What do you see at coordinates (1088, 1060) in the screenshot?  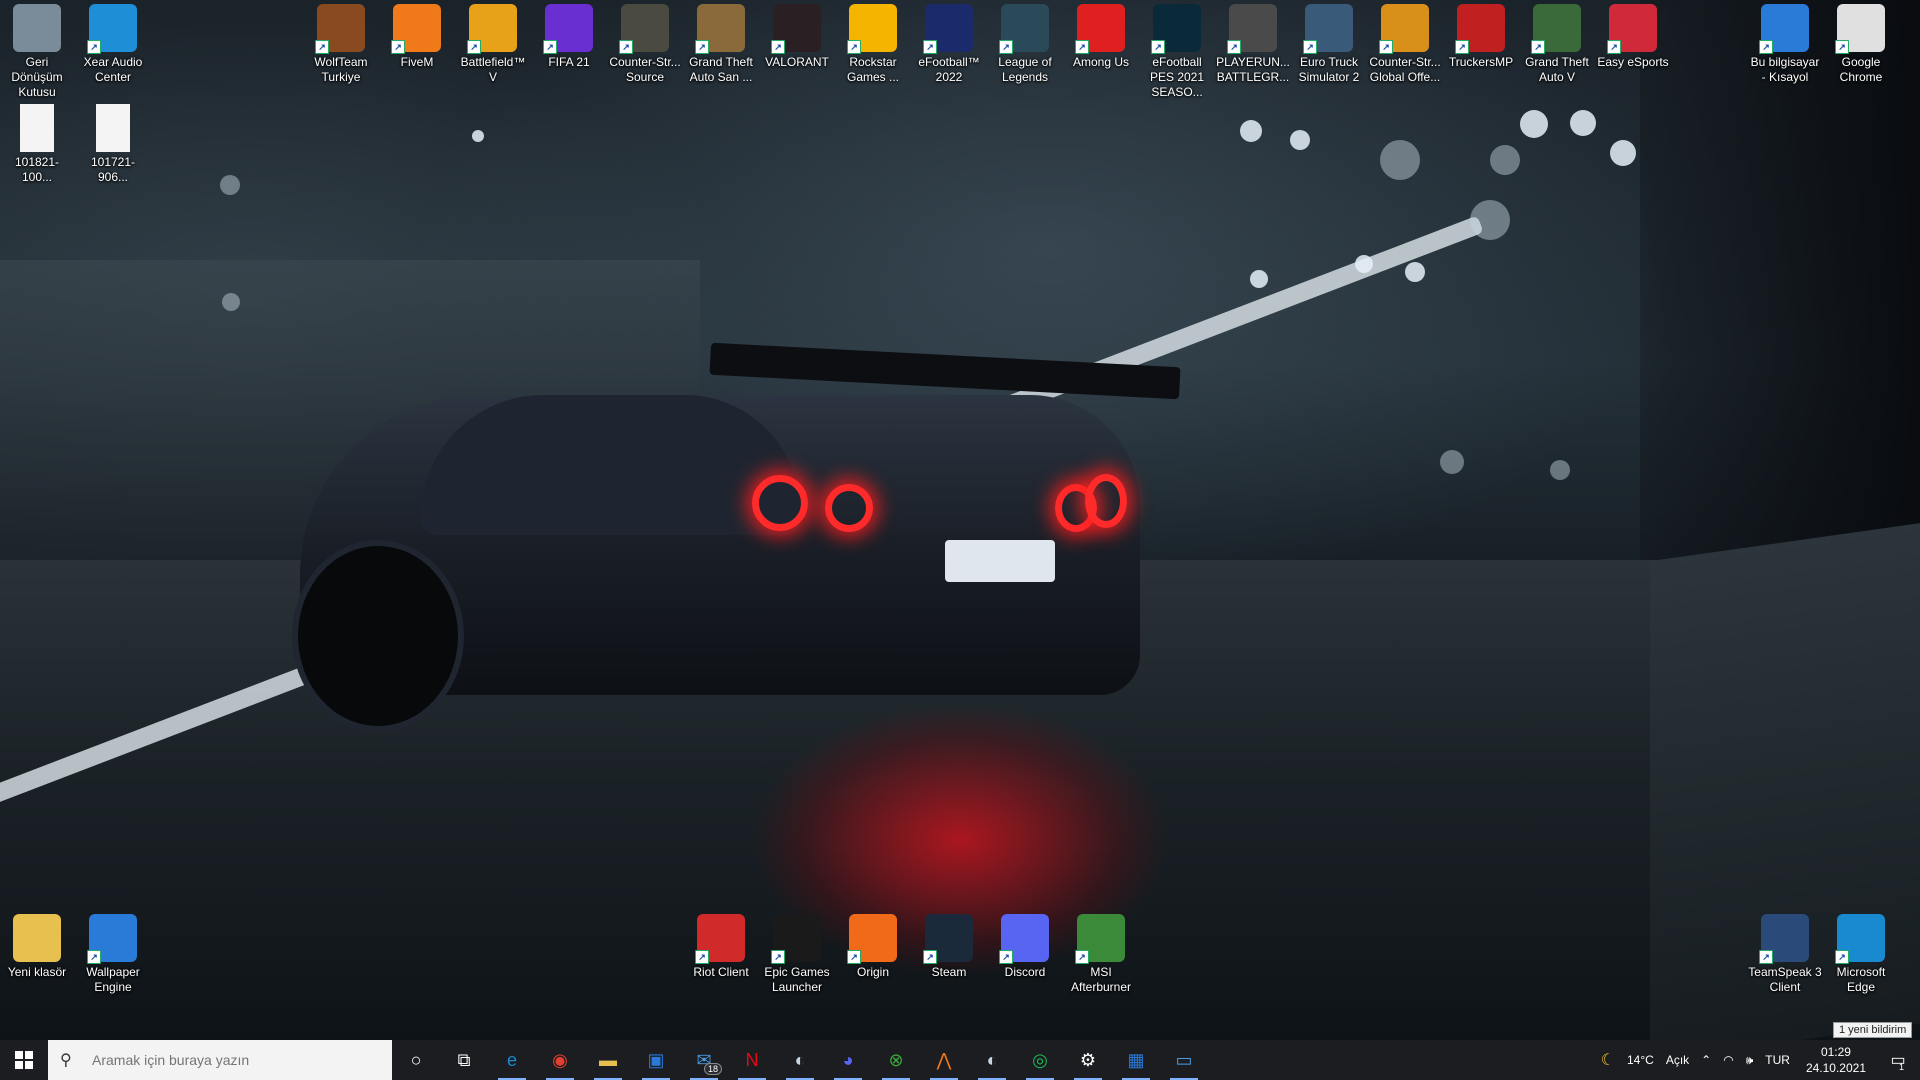 I see `taskbar-settings-button: ⚙` at bounding box center [1088, 1060].